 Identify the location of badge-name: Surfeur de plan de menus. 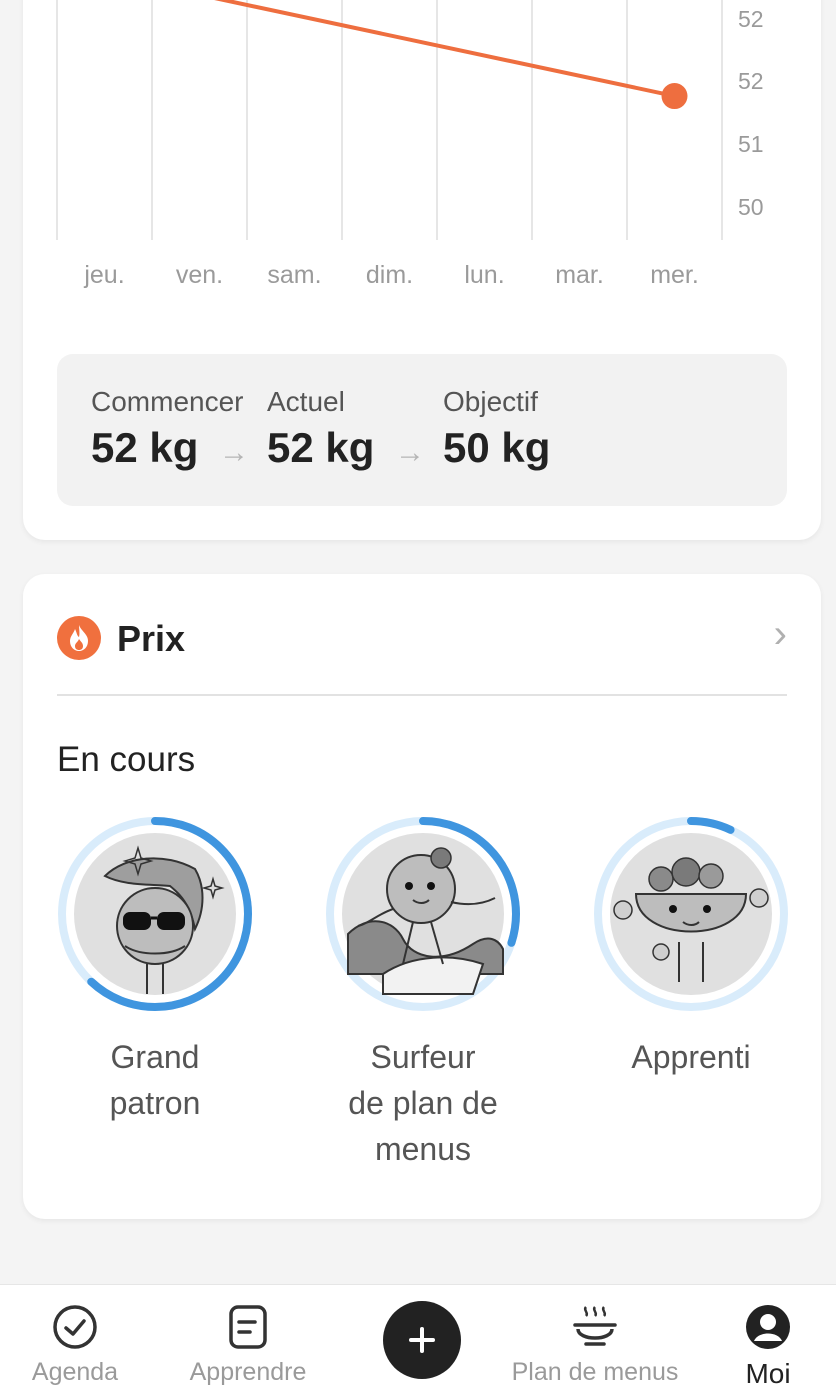
(423, 1103).